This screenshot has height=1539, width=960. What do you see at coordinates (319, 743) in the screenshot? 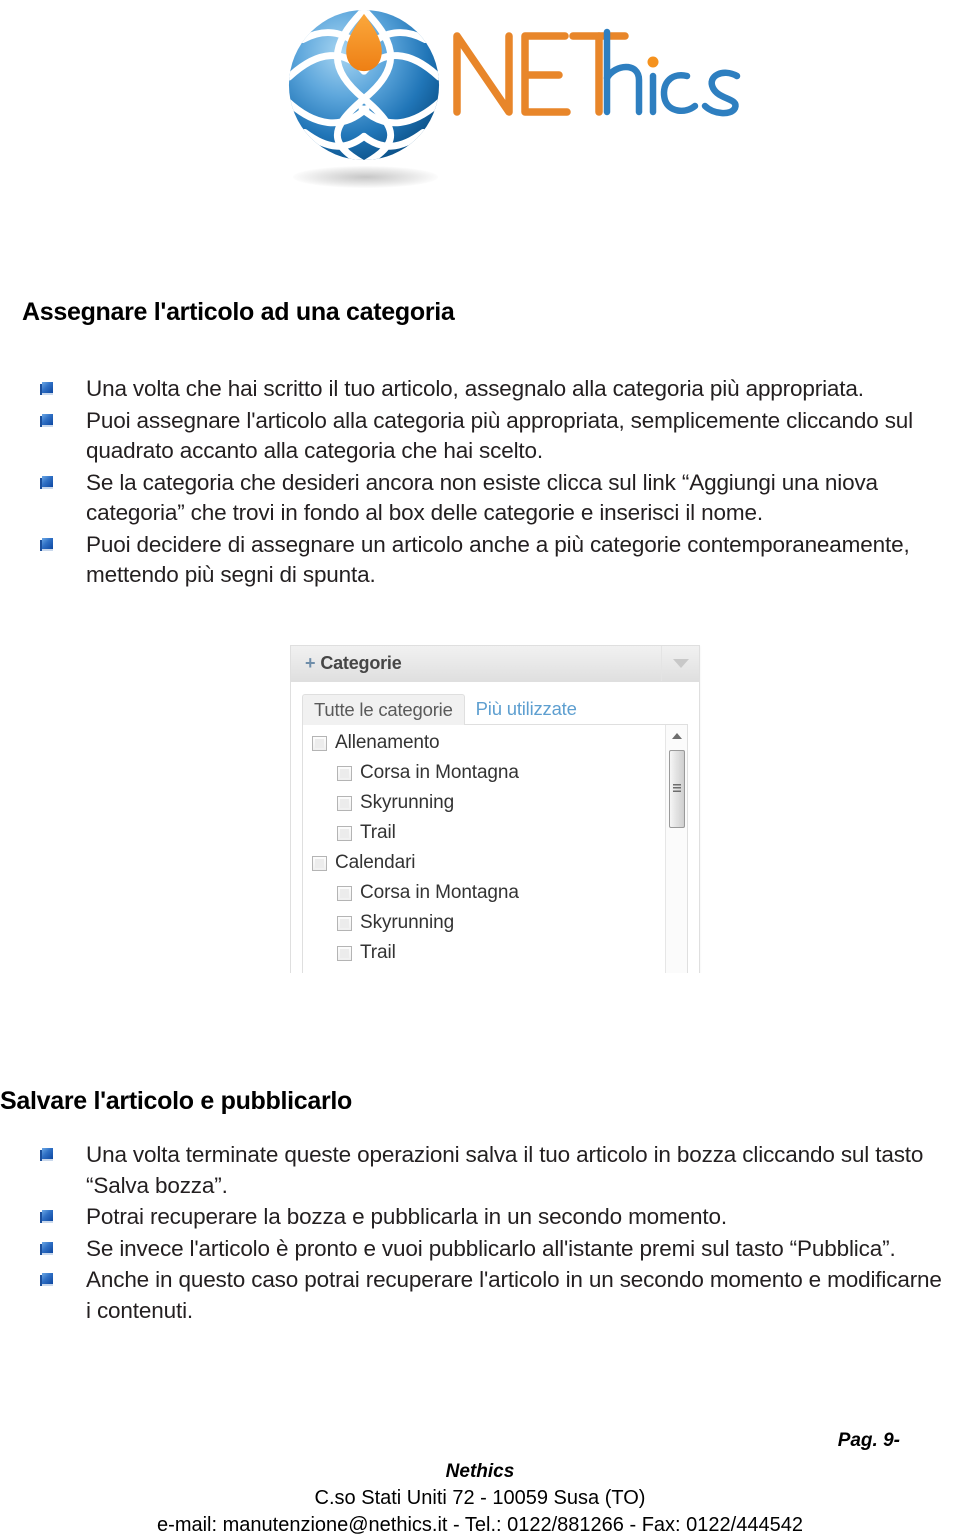
I see `checkbox-allenamento` at bounding box center [319, 743].